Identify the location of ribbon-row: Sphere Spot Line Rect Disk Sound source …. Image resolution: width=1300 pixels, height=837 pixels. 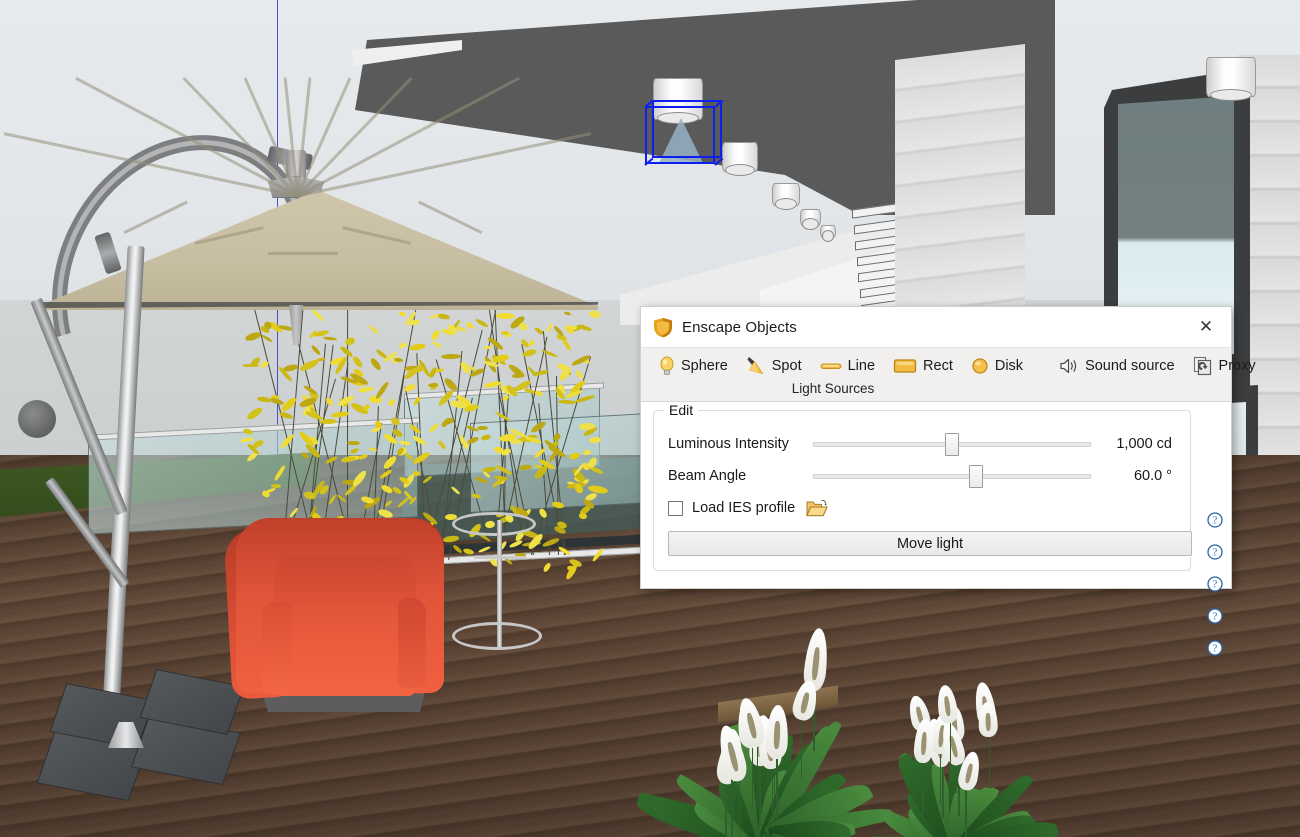
(948, 366).